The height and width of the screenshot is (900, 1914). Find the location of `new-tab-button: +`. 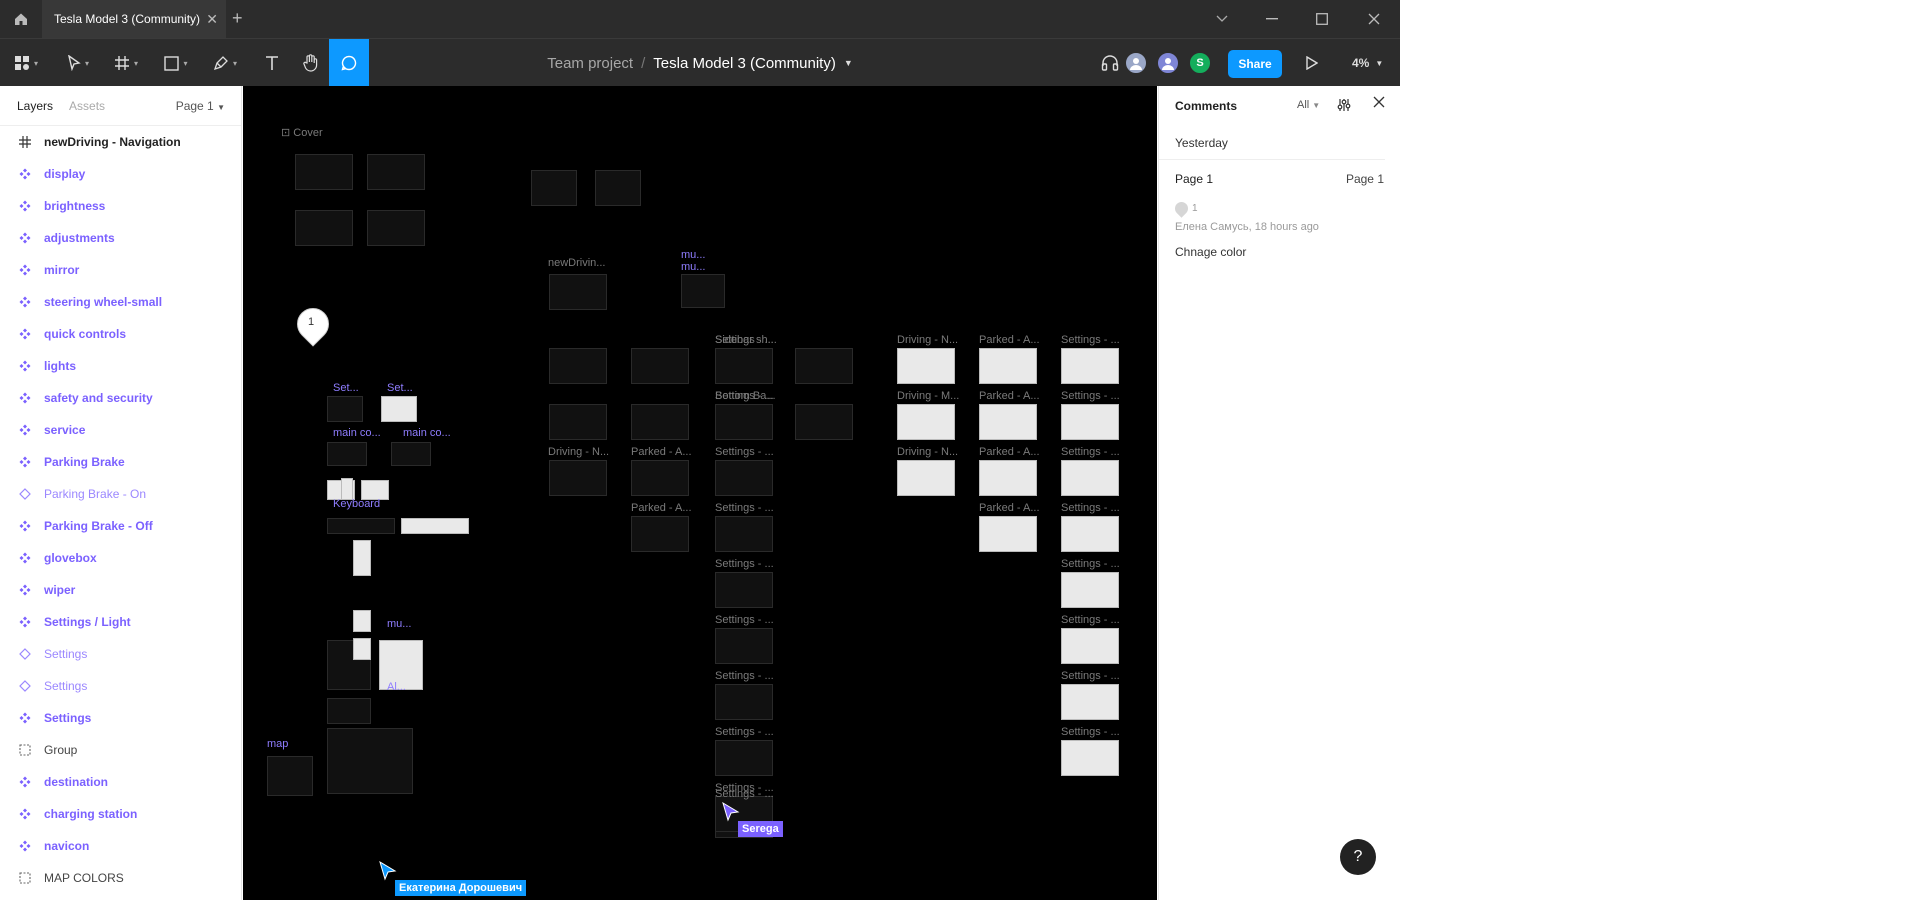

new-tab-button: + is located at coordinates (237, 18).